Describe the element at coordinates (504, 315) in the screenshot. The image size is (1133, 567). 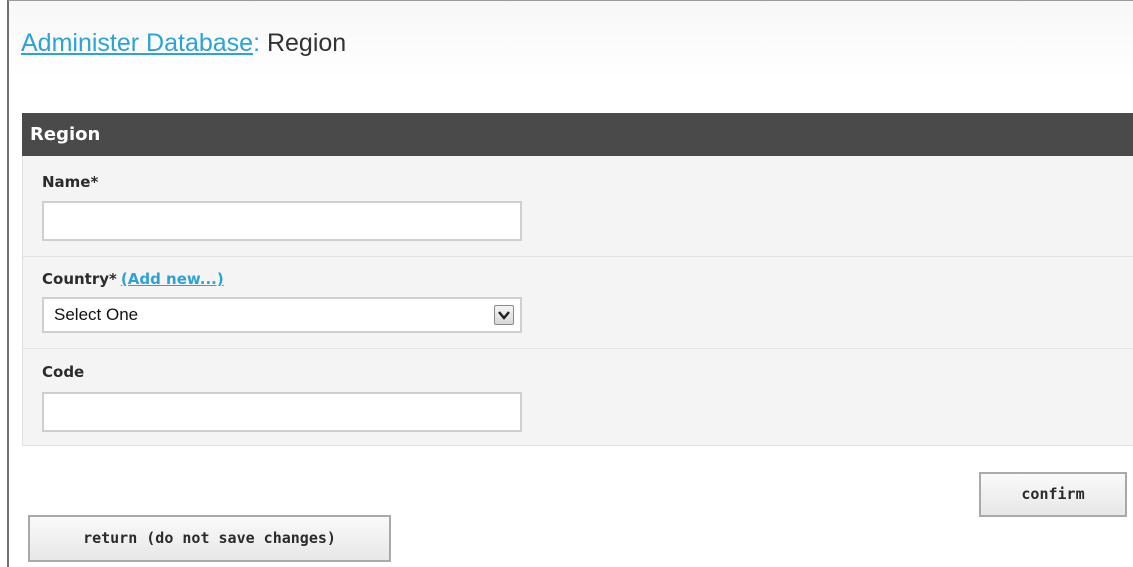
I see `chevron-down-icon` at that location.